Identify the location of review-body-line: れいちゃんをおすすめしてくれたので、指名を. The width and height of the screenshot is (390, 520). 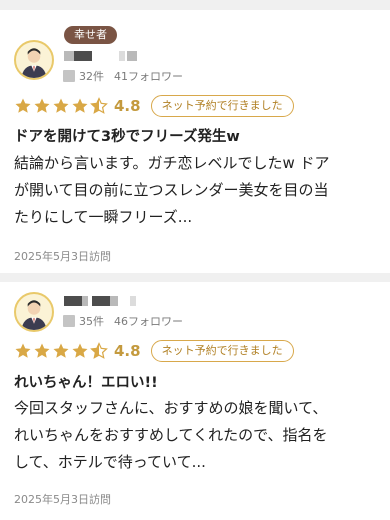
(171, 435).